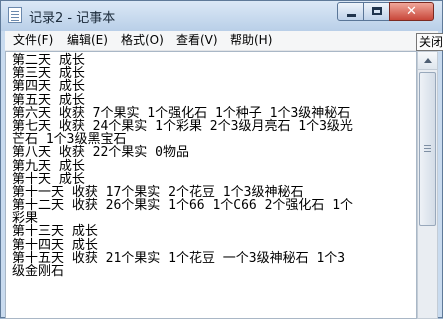  Describe the element at coordinates (350, 11) in the screenshot. I see `minimize-button` at that location.